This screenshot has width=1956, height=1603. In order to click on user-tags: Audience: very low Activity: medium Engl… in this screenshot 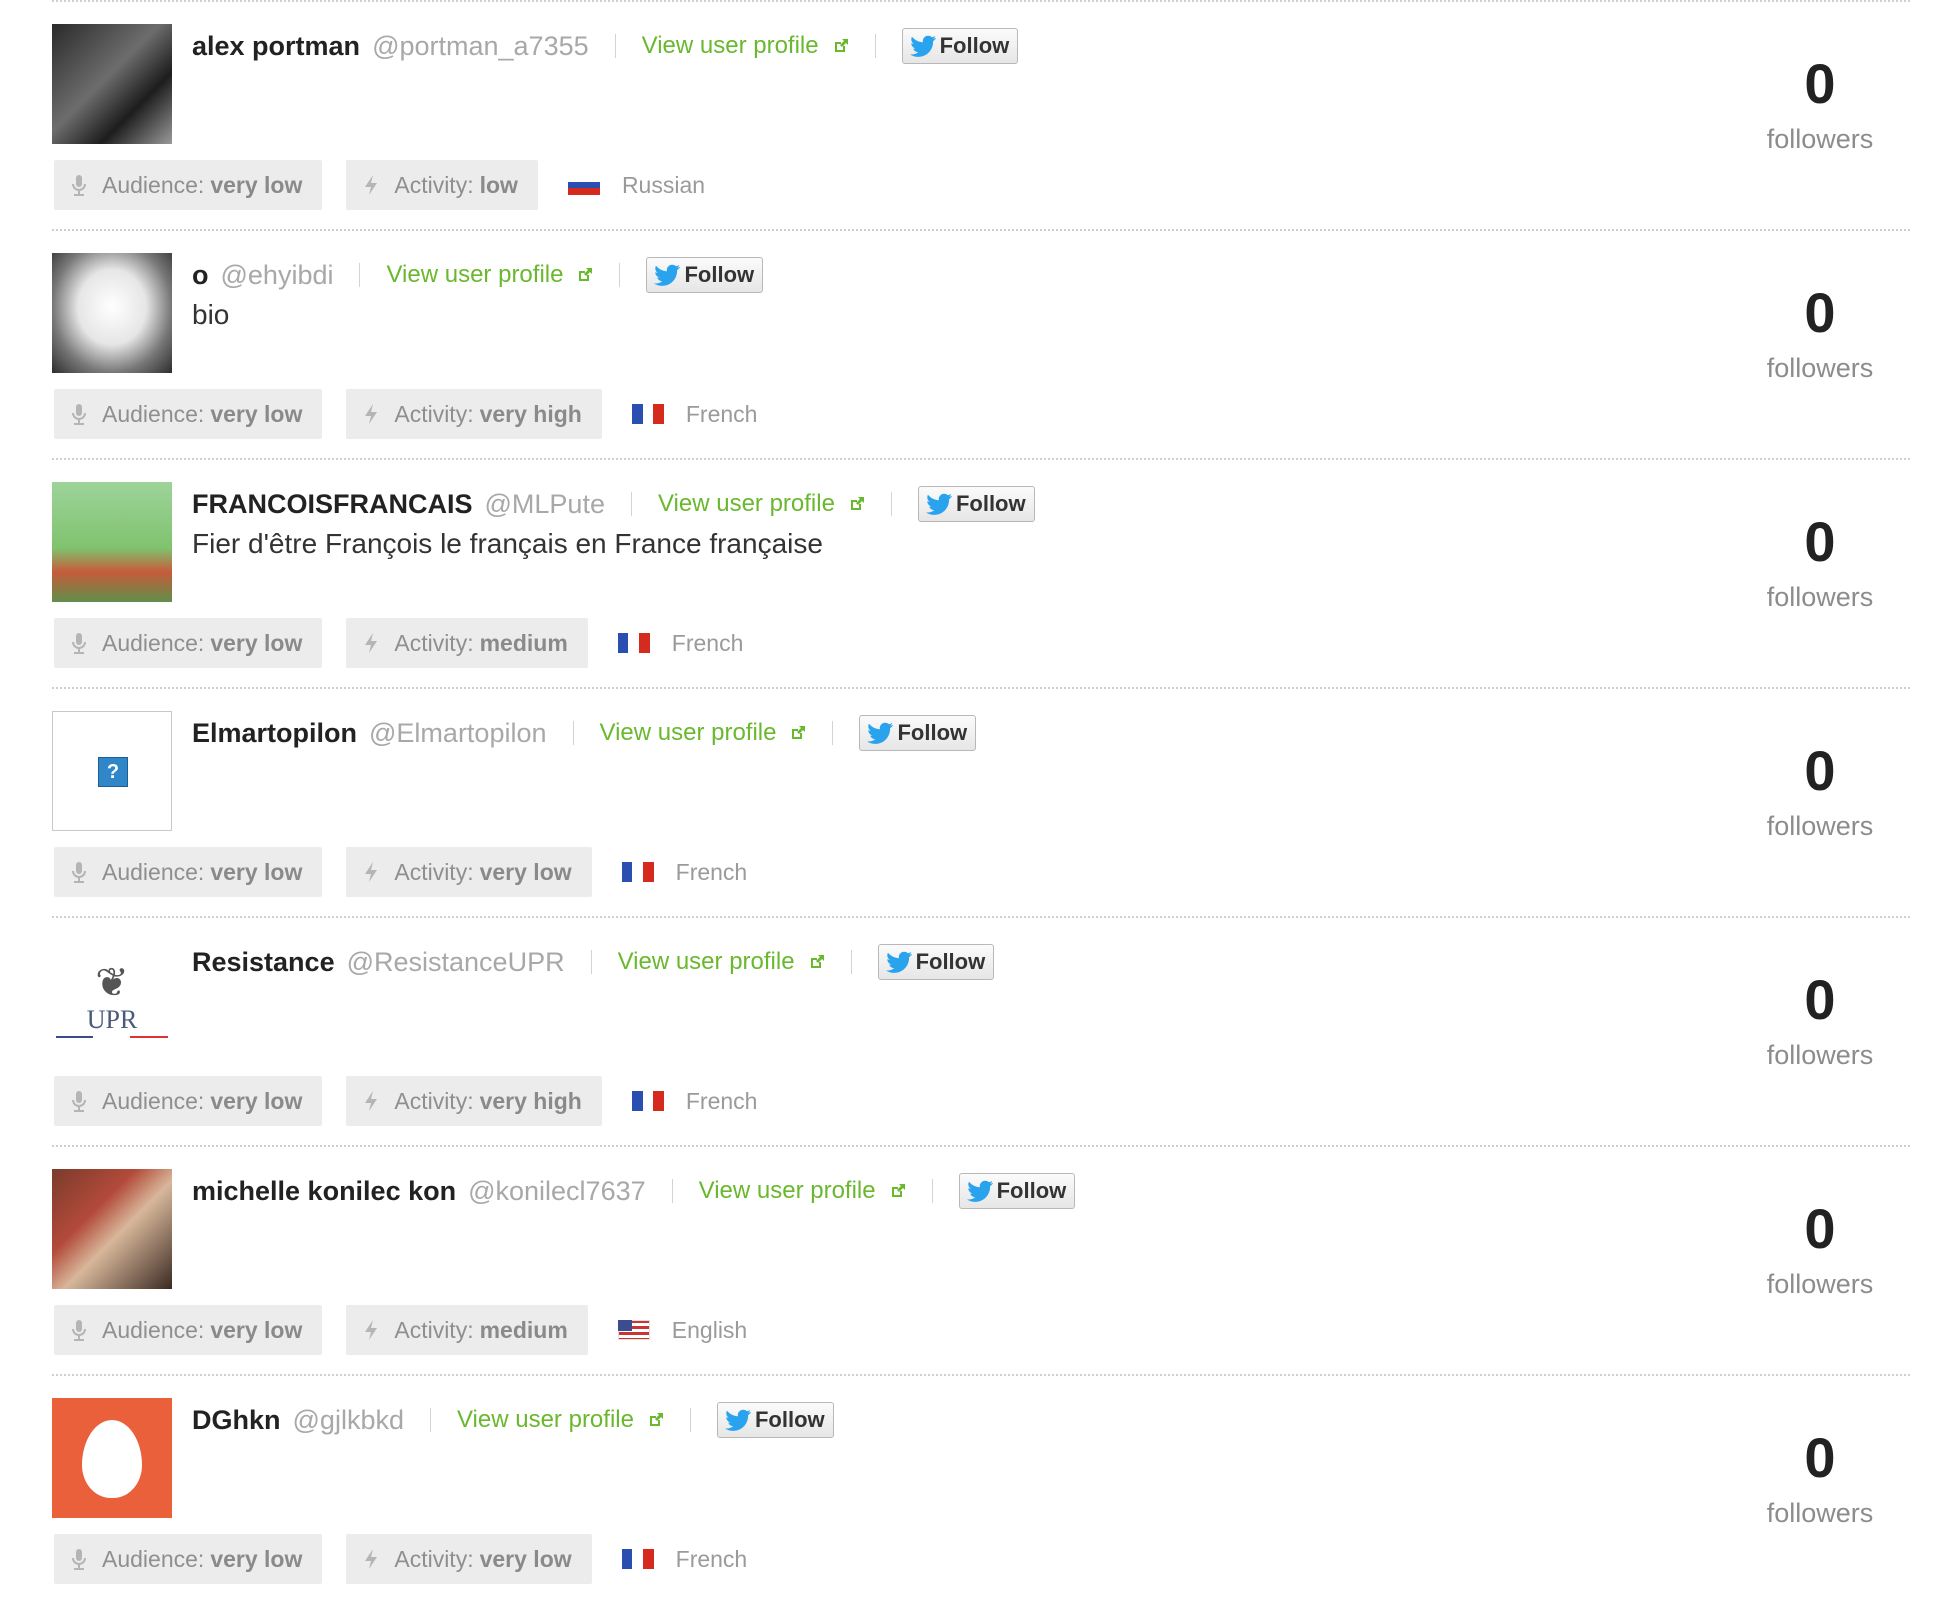, I will do `click(400, 1330)`.